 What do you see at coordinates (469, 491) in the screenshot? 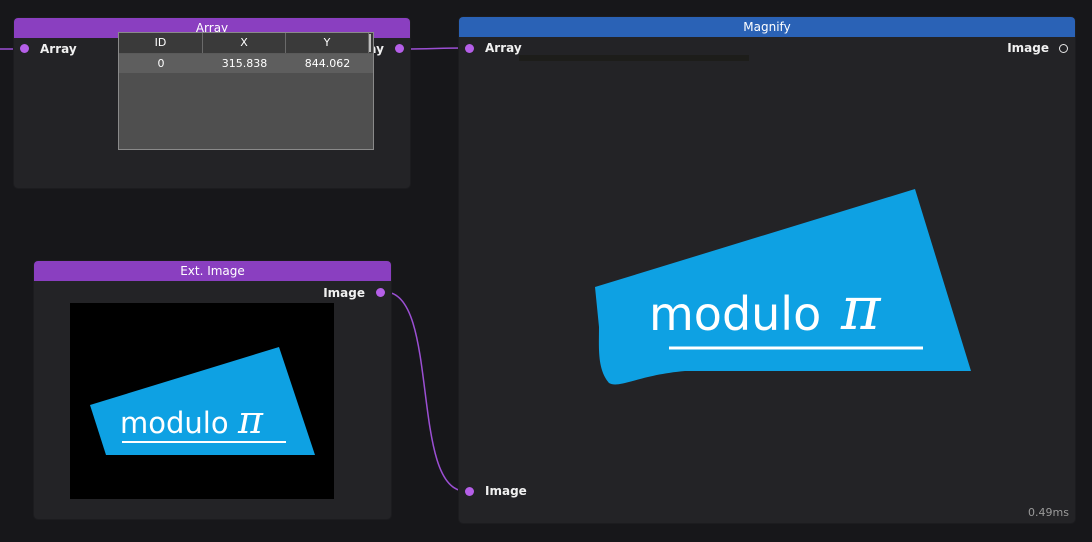
I see `magnify-image-input-port-dot` at bounding box center [469, 491].